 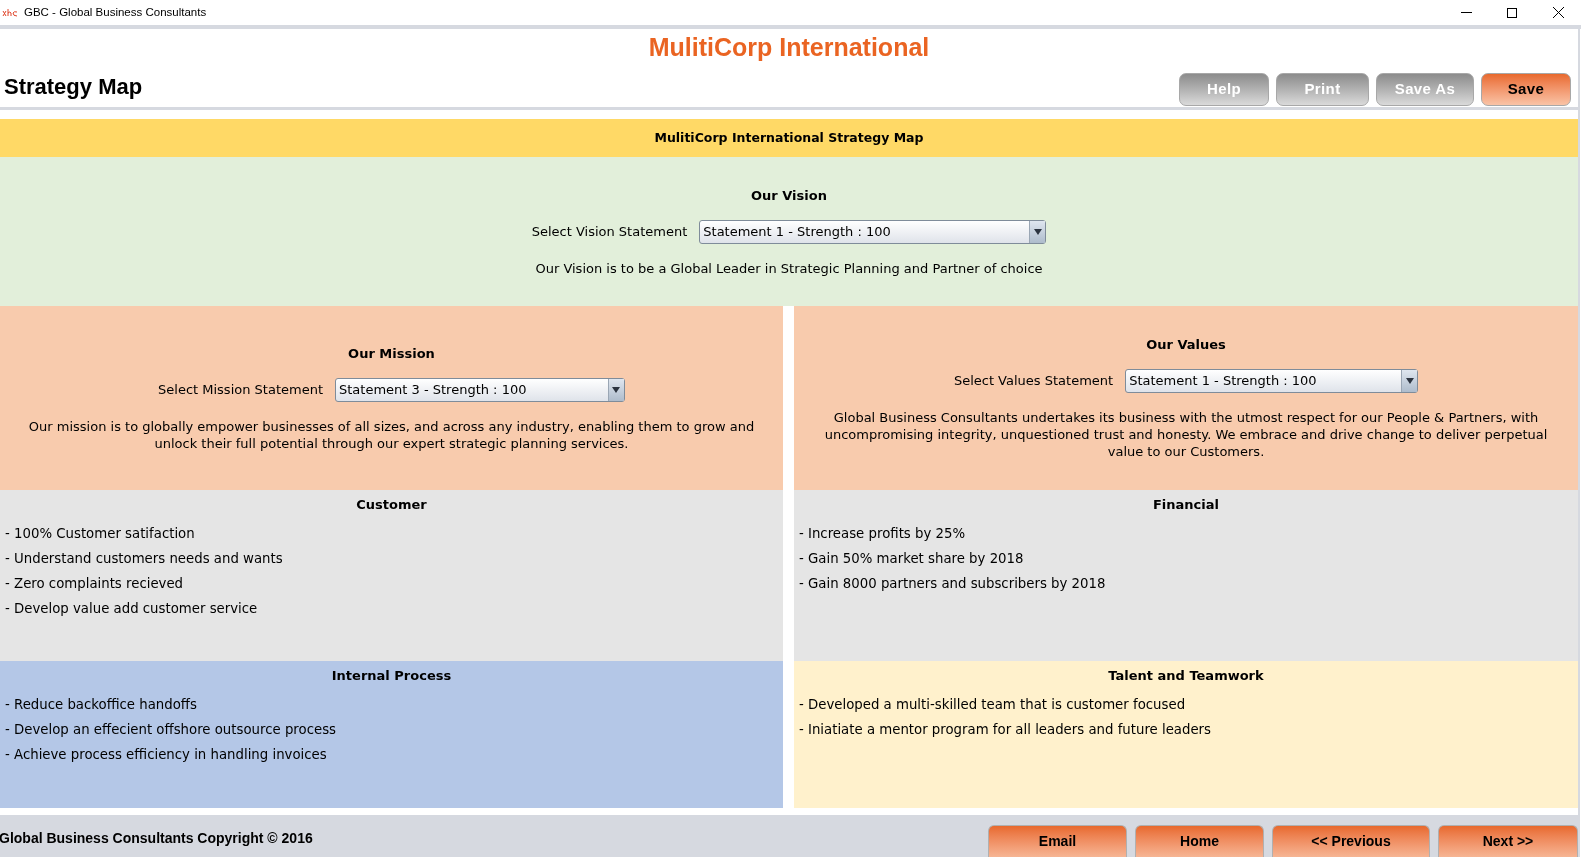 I want to click on objective-text: - Gain 8000 partners and subscribers by 2018, so click(x=952, y=583).